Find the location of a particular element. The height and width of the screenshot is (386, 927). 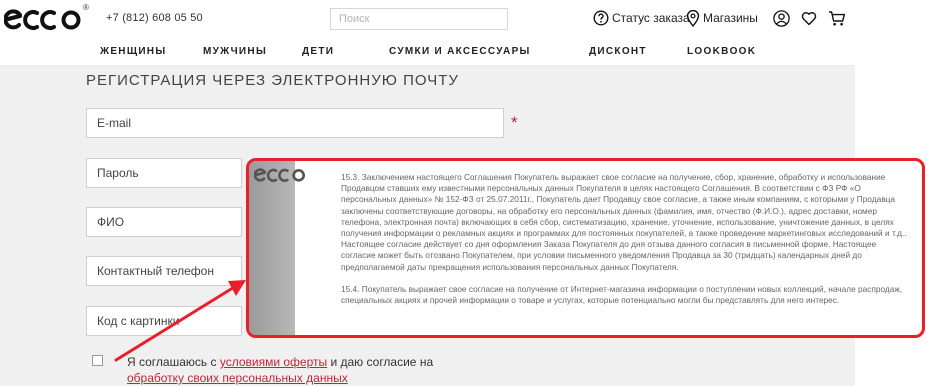

agree-text-part-1: Я соглашаюсь с is located at coordinates (173, 362).